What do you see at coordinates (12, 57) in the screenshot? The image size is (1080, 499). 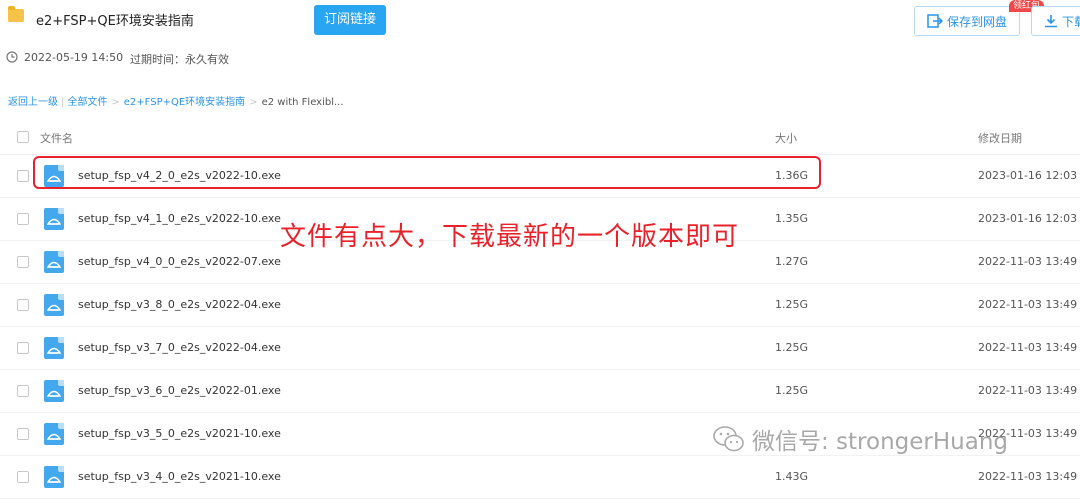 I see `clock-icon` at bounding box center [12, 57].